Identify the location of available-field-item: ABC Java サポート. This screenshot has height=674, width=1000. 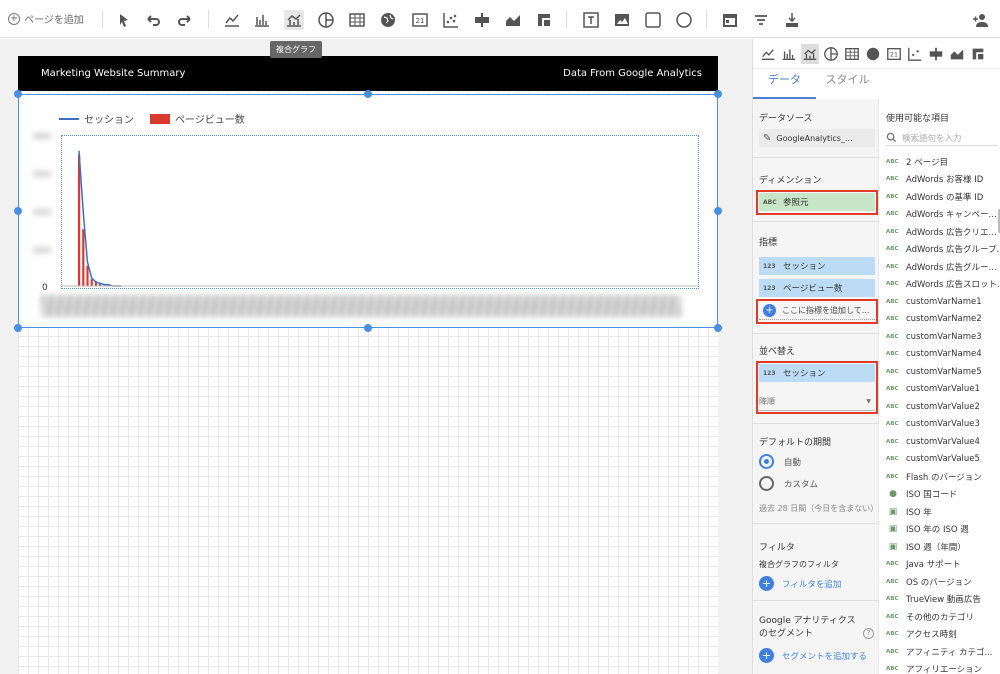
(943, 565).